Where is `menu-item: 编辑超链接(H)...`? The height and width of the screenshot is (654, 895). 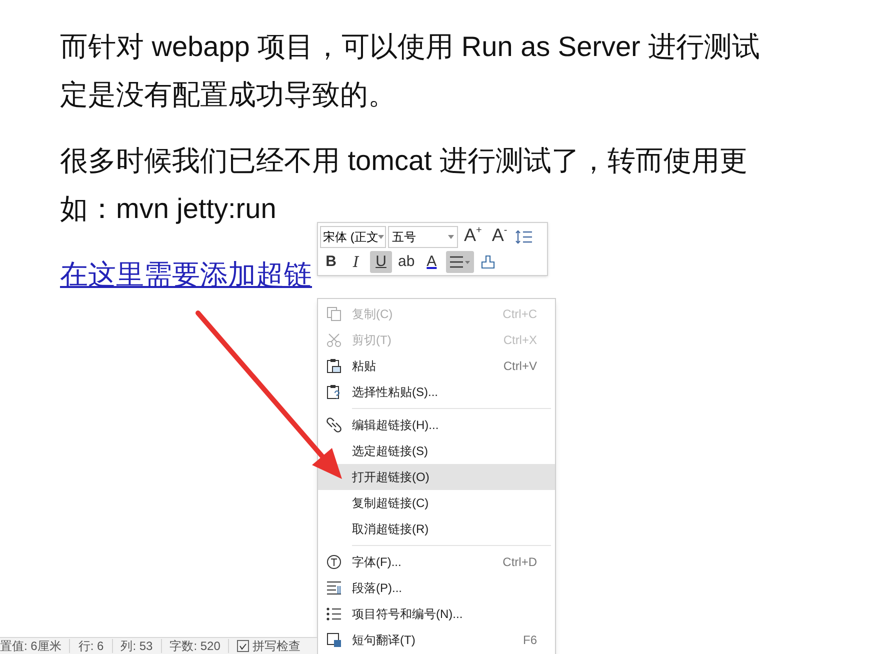 menu-item: 编辑超链接(H)... is located at coordinates (436, 425).